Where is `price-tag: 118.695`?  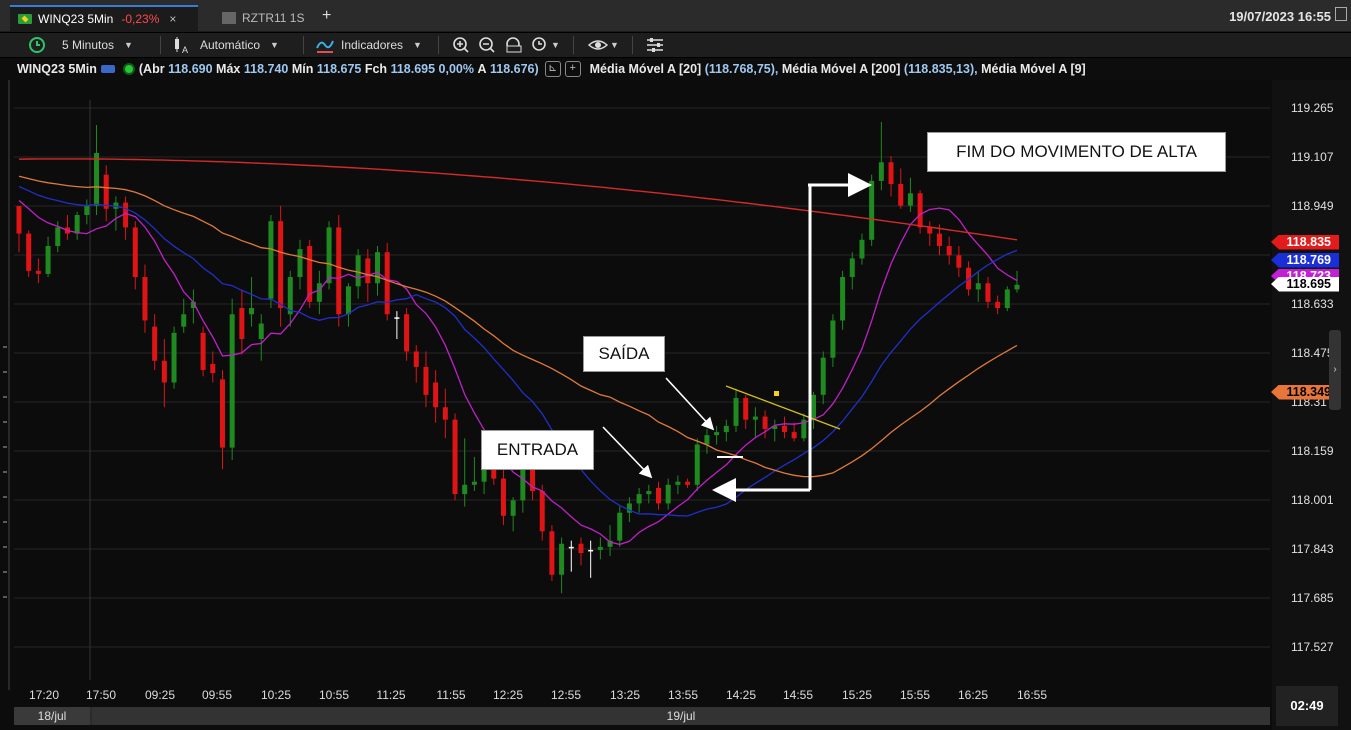
price-tag: 118.695 is located at coordinates (1305, 284).